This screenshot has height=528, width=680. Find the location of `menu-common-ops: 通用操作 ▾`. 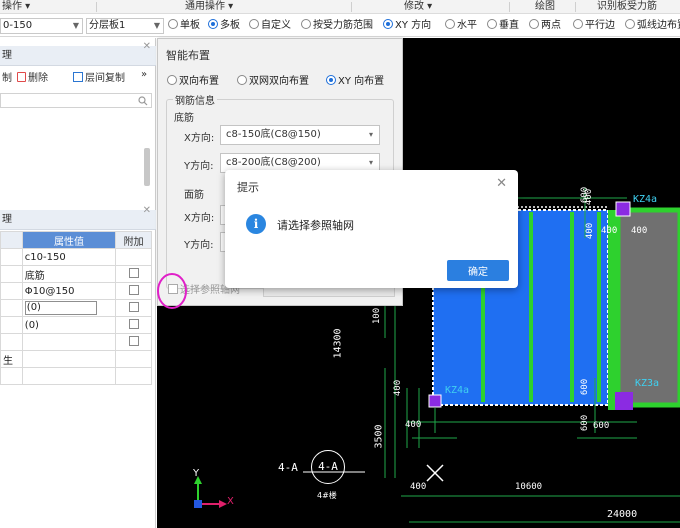

menu-common-ops: 通用操作 ▾ is located at coordinates (209, 6).